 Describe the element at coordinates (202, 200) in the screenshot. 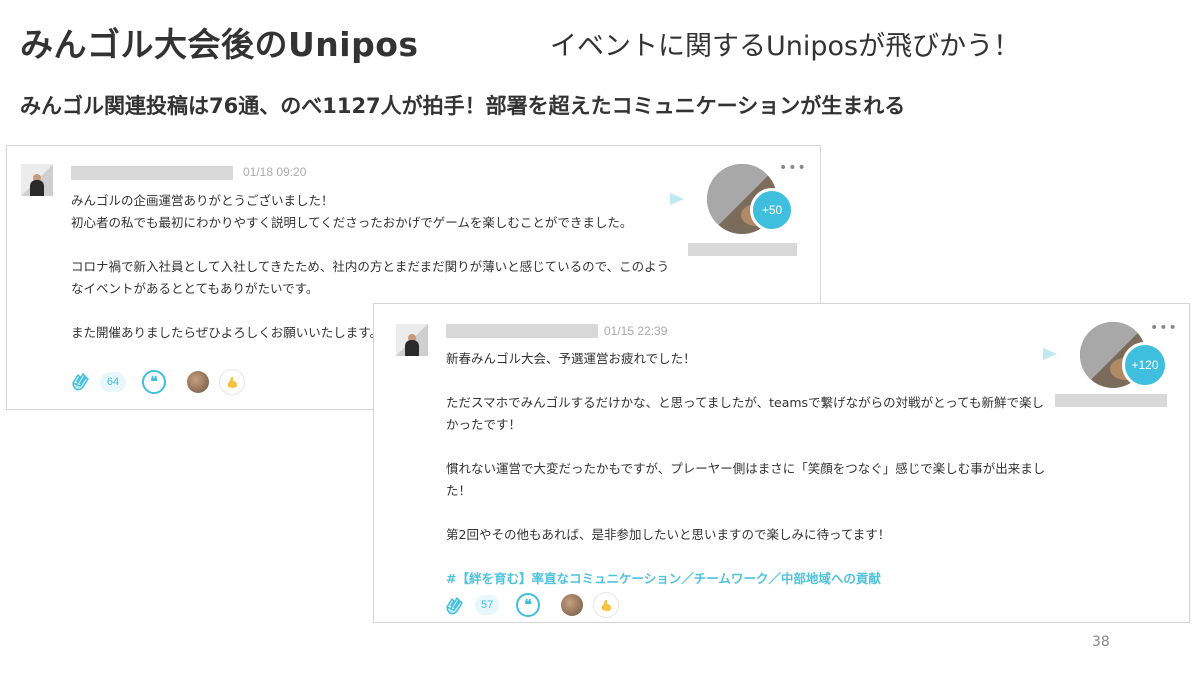

I see `body-line: みんゴルの企画運営ありがとうございました！` at that location.